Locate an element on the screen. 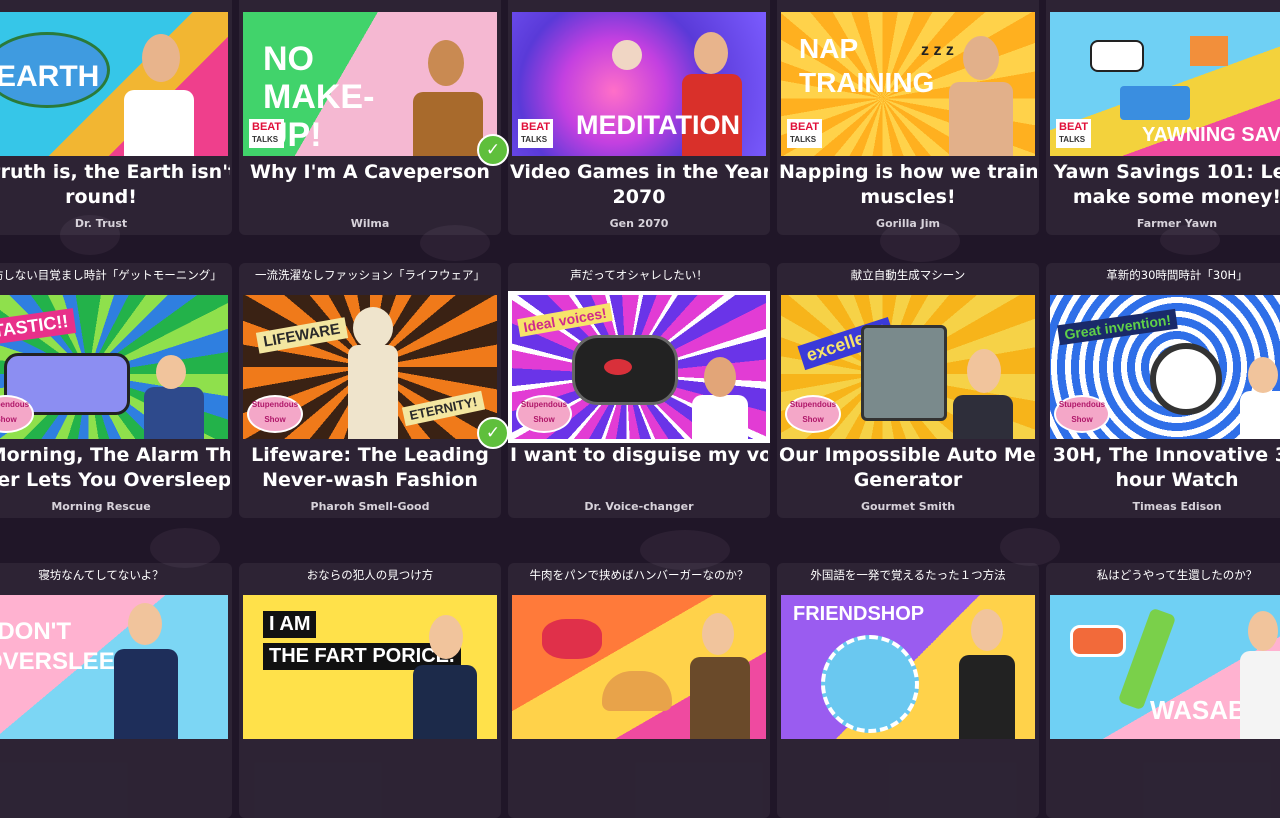 Image resolution: width=1280 pixels, height=818 pixels. card-title-line: I want to disguise my voice. is located at coordinates (639, 455).